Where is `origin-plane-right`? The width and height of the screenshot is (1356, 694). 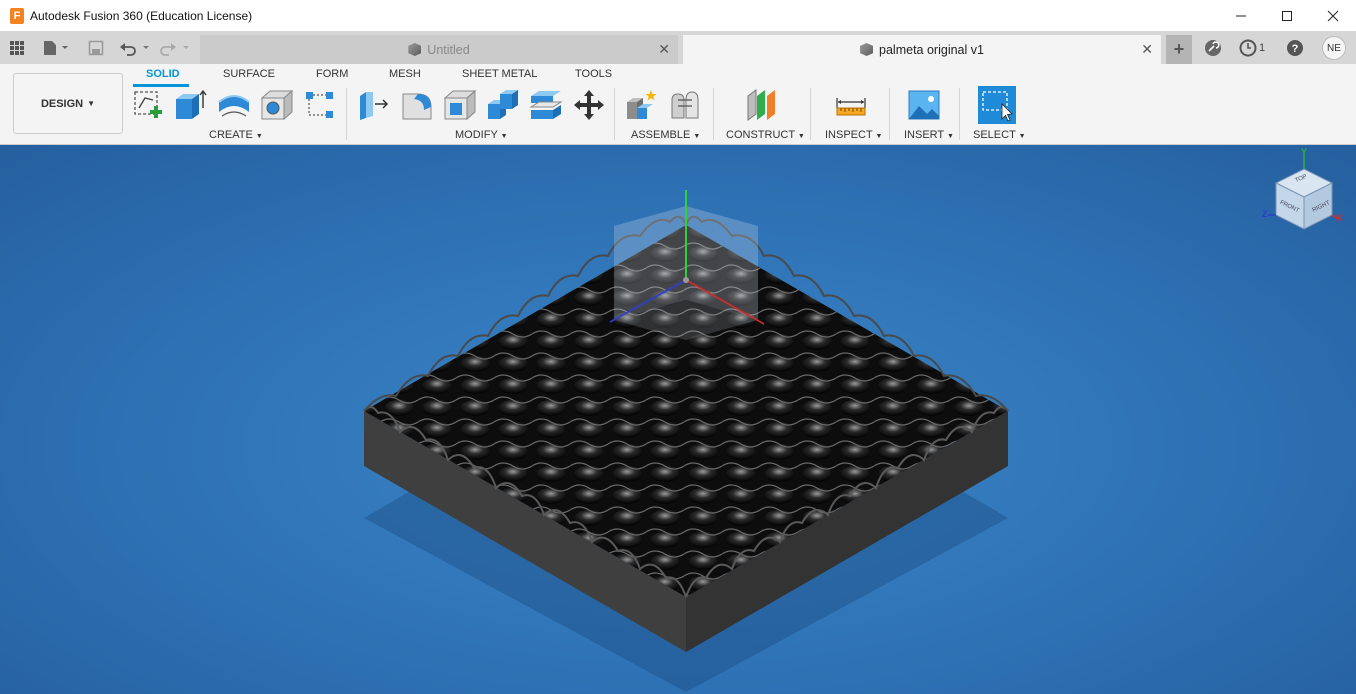 origin-plane-right is located at coordinates (722, 263).